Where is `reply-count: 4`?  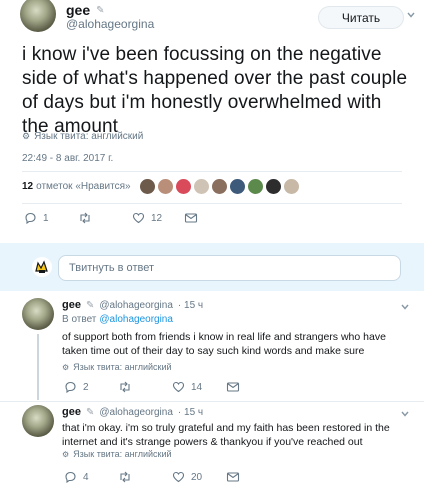
reply-count: 4 is located at coordinates (86, 477).